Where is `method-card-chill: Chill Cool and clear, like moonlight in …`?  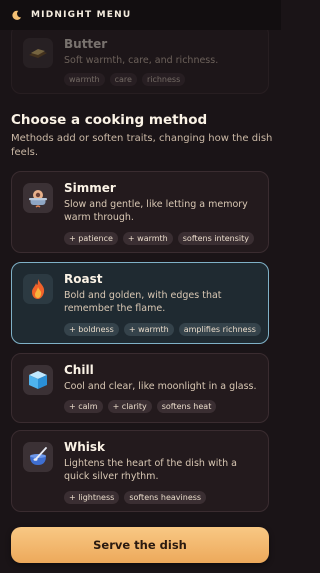
method-card-chill: Chill Cool and clear, like moonlight in … is located at coordinates (140, 388).